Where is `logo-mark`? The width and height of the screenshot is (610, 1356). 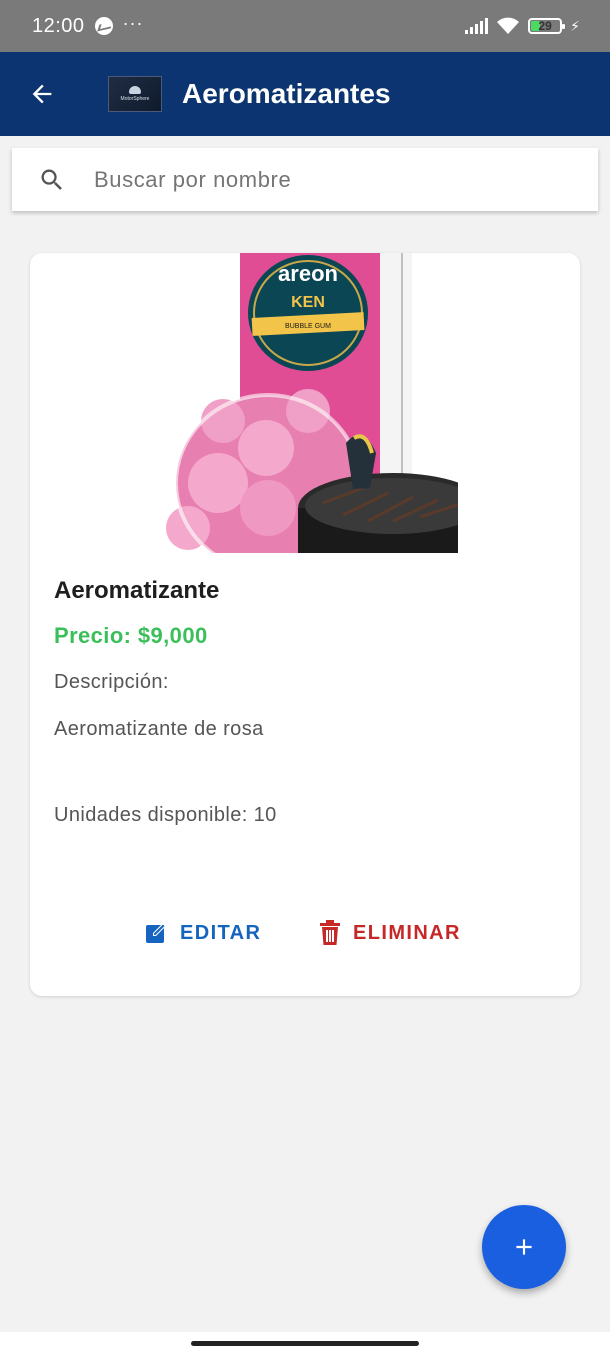
logo-mark is located at coordinates (135, 90).